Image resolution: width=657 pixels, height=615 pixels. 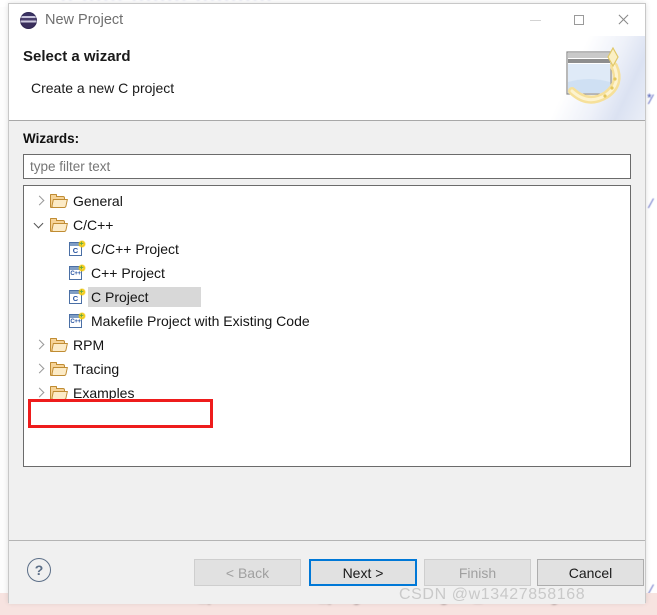 What do you see at coordinates (98, 201) in the screenshot?
I see `tree-item-label: General` at bounding box center [98, 201].